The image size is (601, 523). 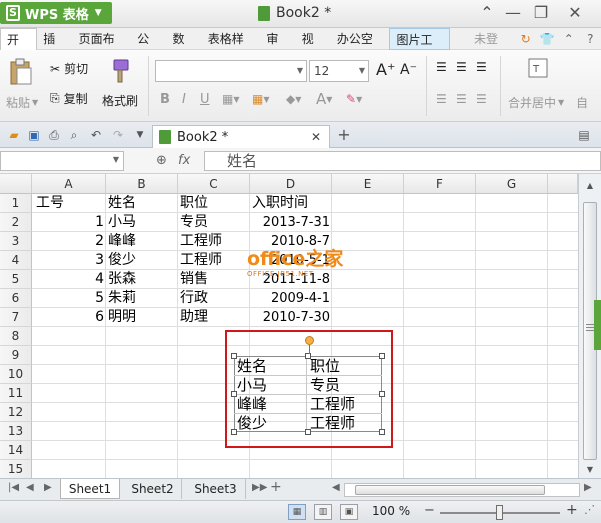 I want to click on formula-input: 姓名, so click(x=402, y=161).